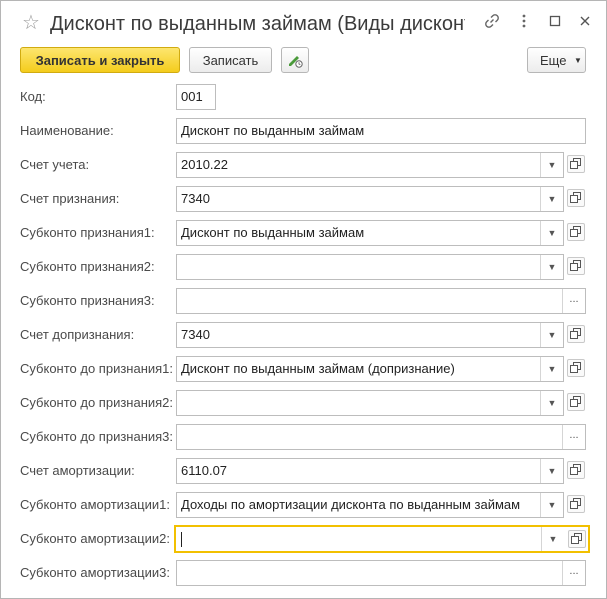 The image size is (607, 599). Describe the element at coordinates (492, 22) in the screenshot. I see `link-icon` at that location.